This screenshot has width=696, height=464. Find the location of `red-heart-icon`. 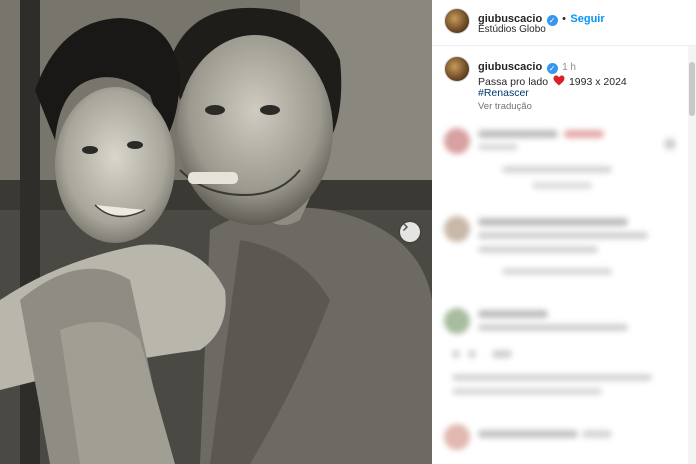

red-heart-icon is located at coordinates (558, 80).